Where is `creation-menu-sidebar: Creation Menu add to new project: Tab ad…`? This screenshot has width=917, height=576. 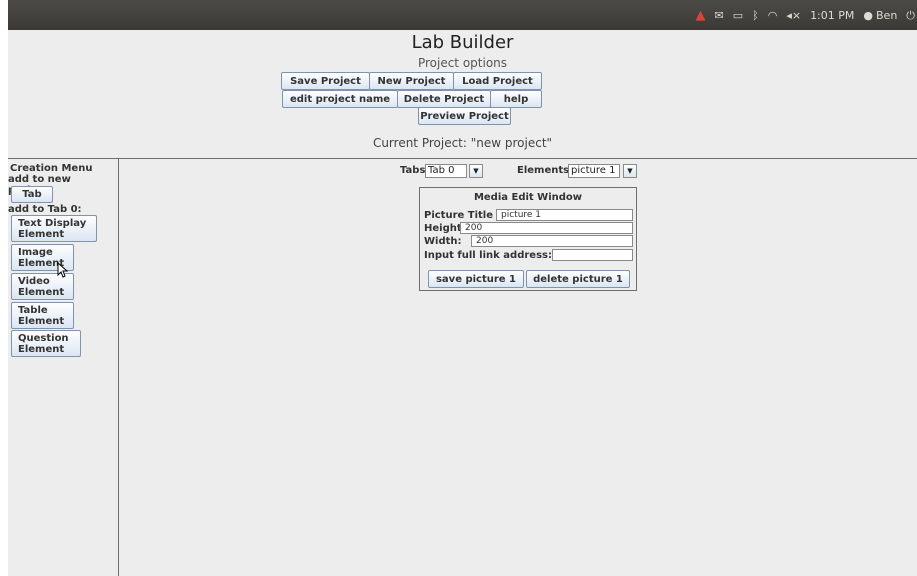
creation-menu-sidebar: Creation Menu add to new project: Tab ad… is located at coordinates (63, 367).